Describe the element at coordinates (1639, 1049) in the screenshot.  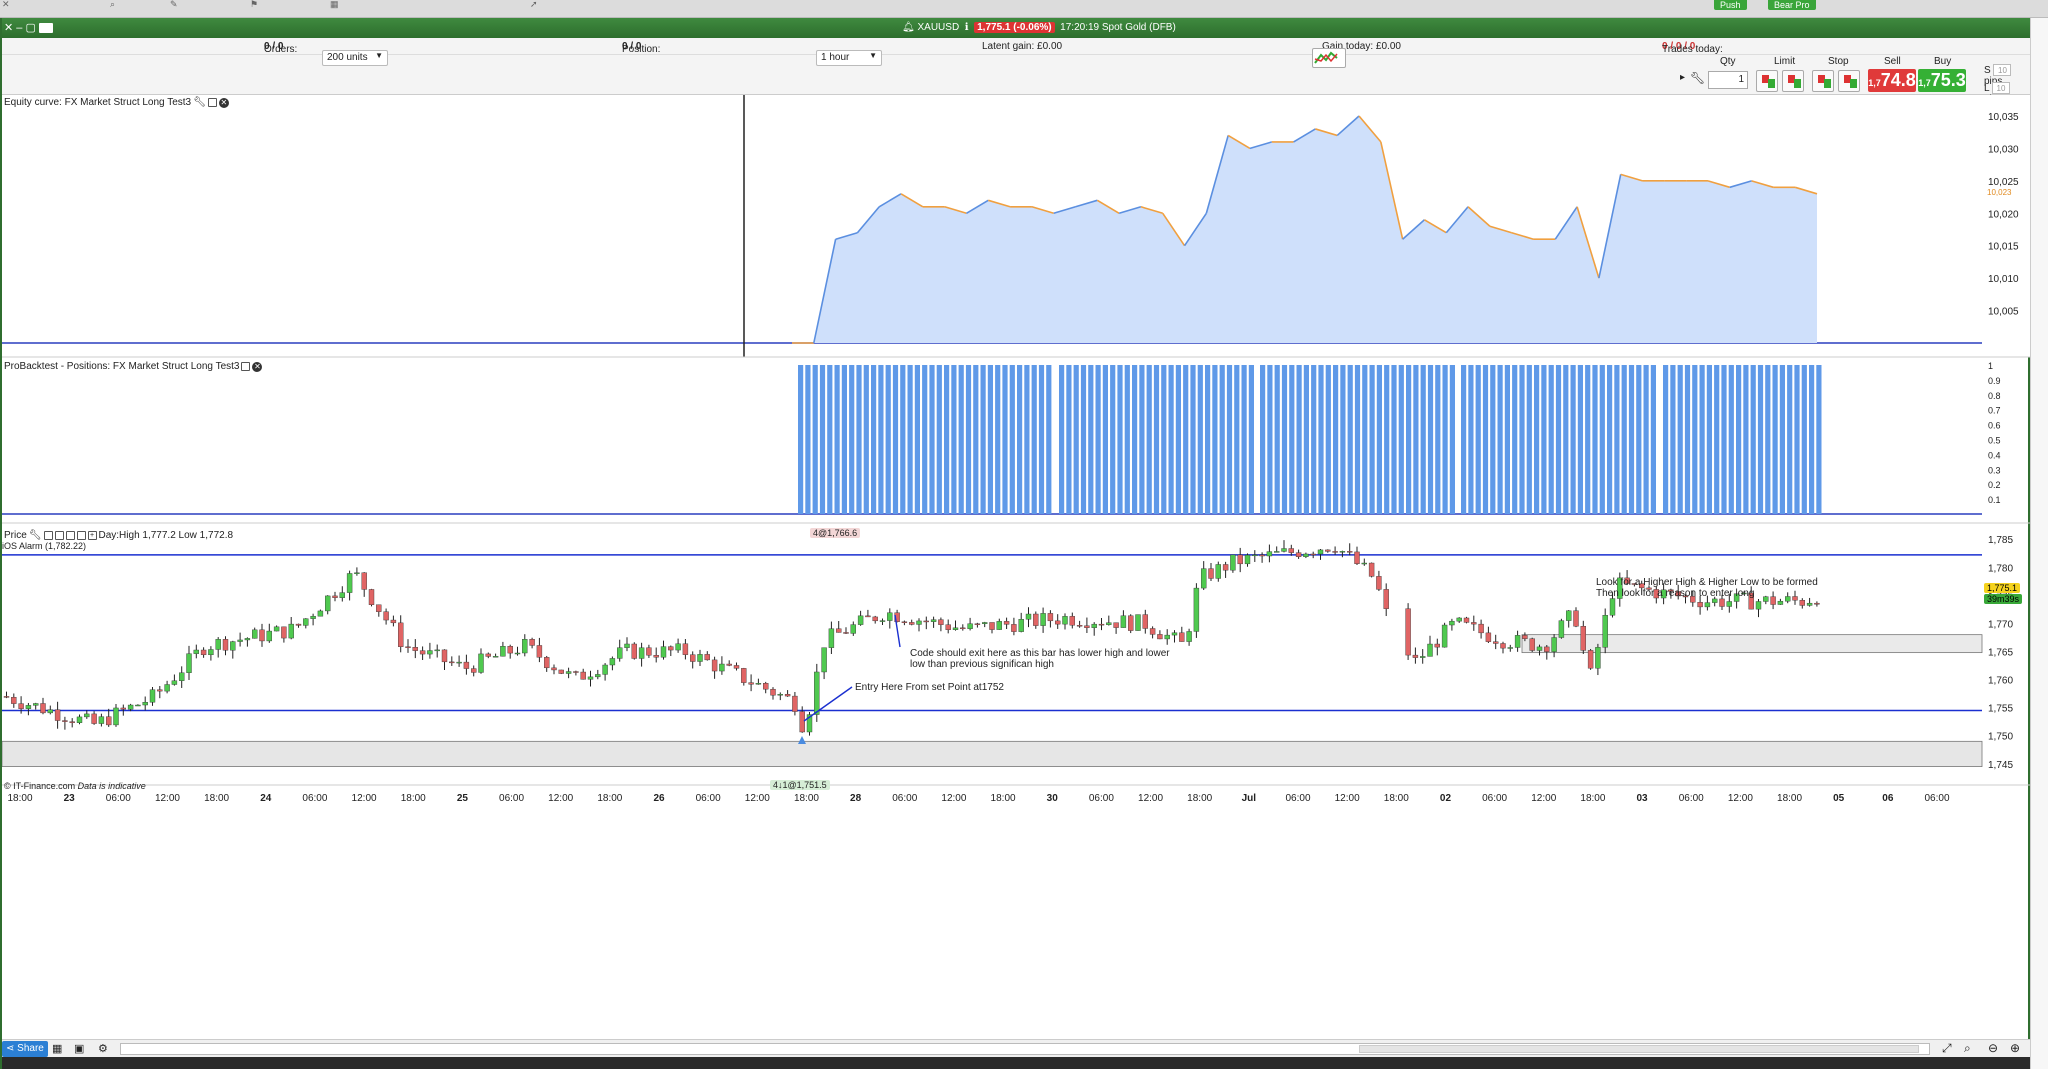
I see `scroll-thumb` at that location.